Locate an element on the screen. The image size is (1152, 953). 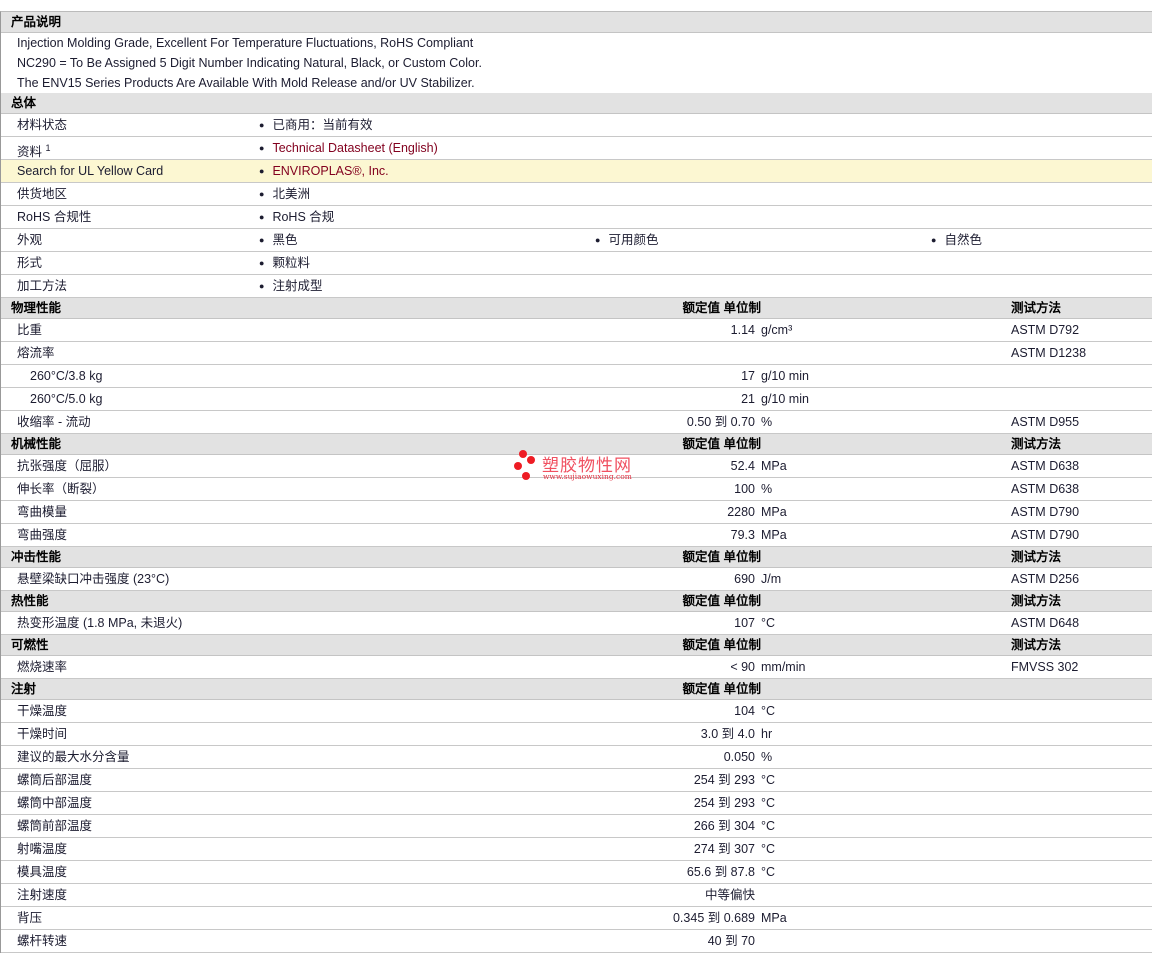
row-label: 260°C/5.0 kg is located at coordinates (66, 399).